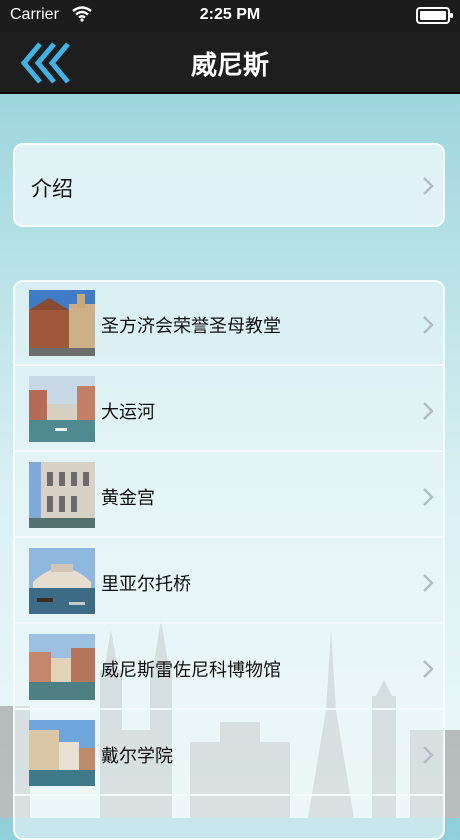  Describe the element at coordinates (229, 410) in the screenshot. I see `list-item: 大运河` at that location.